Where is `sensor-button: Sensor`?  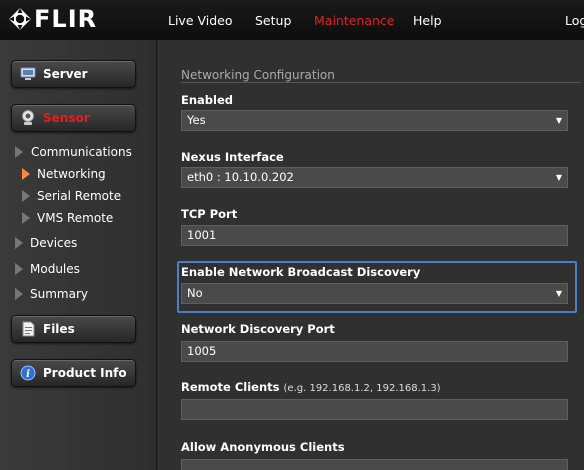 sensor-button: Sensor is located at coordinates (73, 118).